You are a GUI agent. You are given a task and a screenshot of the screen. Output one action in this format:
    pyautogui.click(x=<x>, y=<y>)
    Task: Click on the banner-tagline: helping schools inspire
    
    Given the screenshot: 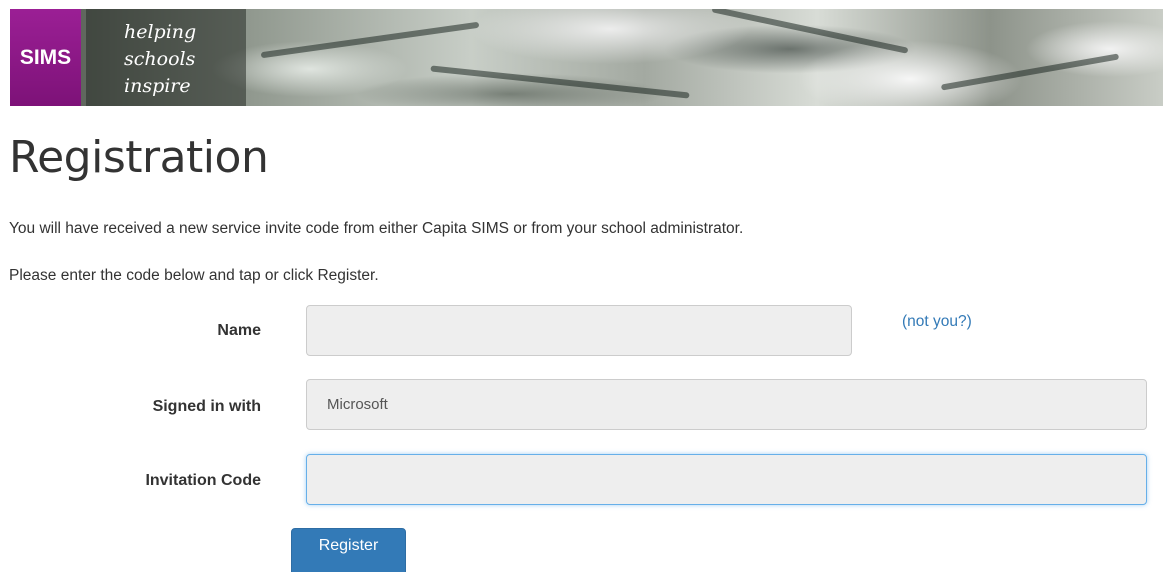 What is the action you would take?
    pyautogui.click(x=166, y=57)
    